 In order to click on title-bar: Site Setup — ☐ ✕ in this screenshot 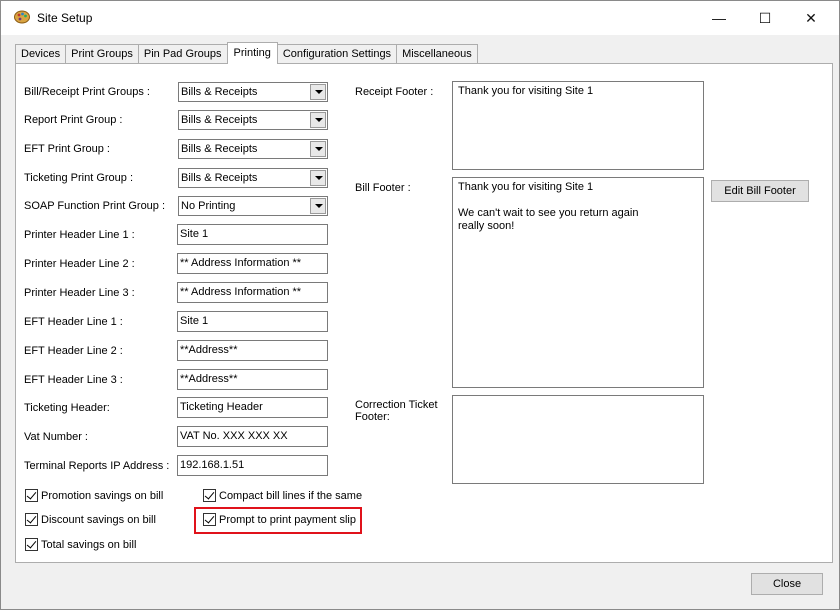, I will do `click(420, 18)`.